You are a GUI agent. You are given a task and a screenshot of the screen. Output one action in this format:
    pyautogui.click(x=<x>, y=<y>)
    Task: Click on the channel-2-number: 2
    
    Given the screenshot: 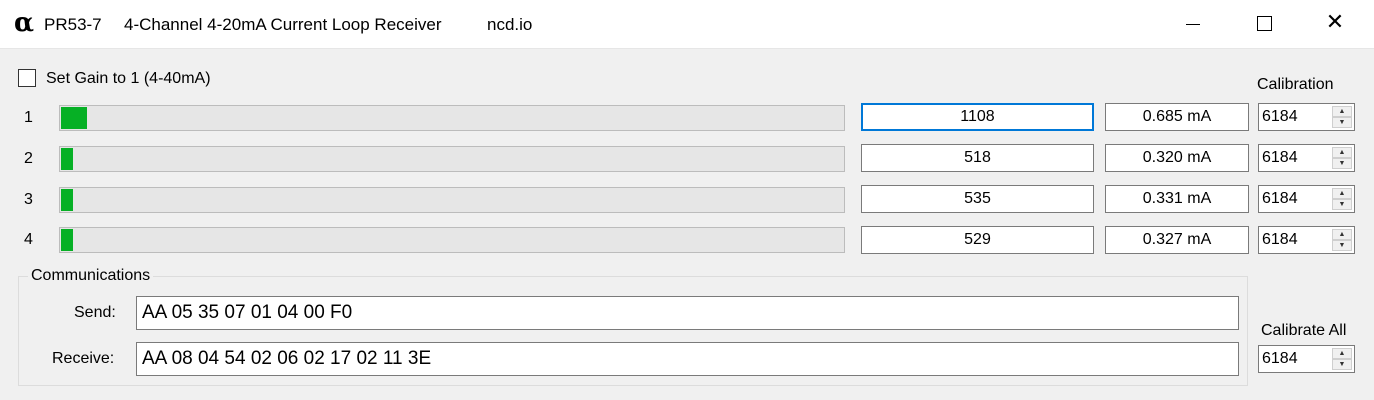 What is the action you would take?
    pyautogui.click(x=28, y=158)
    